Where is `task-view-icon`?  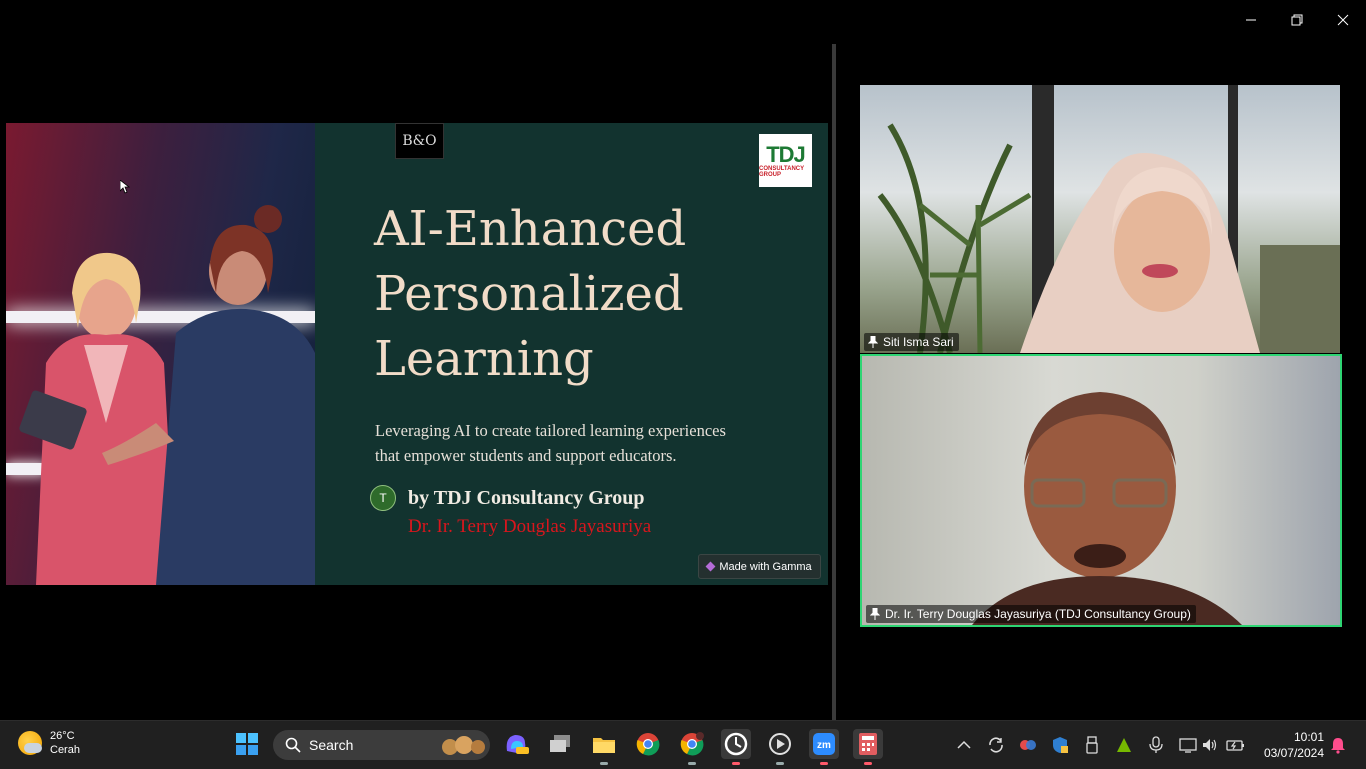 task-view-icon is located at coordinates (560, 744).